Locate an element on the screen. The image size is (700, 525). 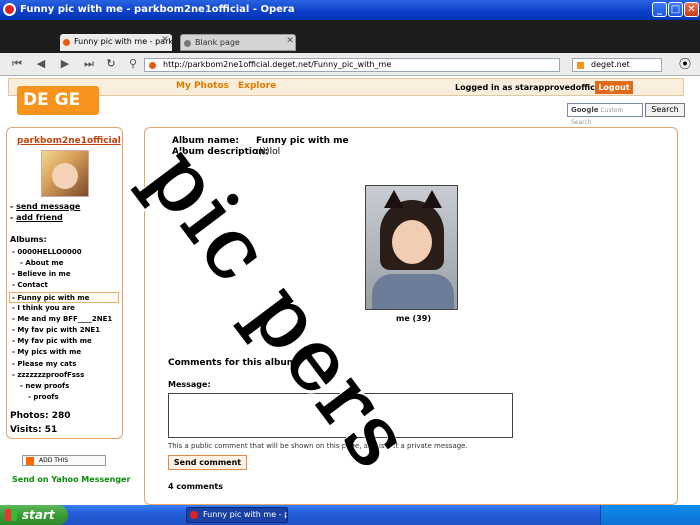
photos-stat: Photos: 280 is located at coordinates (40, 416).